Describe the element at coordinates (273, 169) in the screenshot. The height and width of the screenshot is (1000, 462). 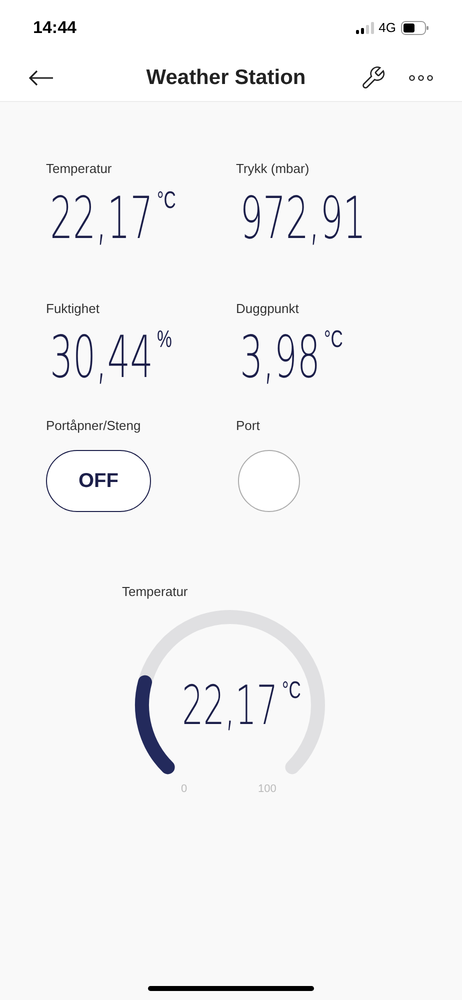
I see `reading-label: Trykk (mbar)` at that location.